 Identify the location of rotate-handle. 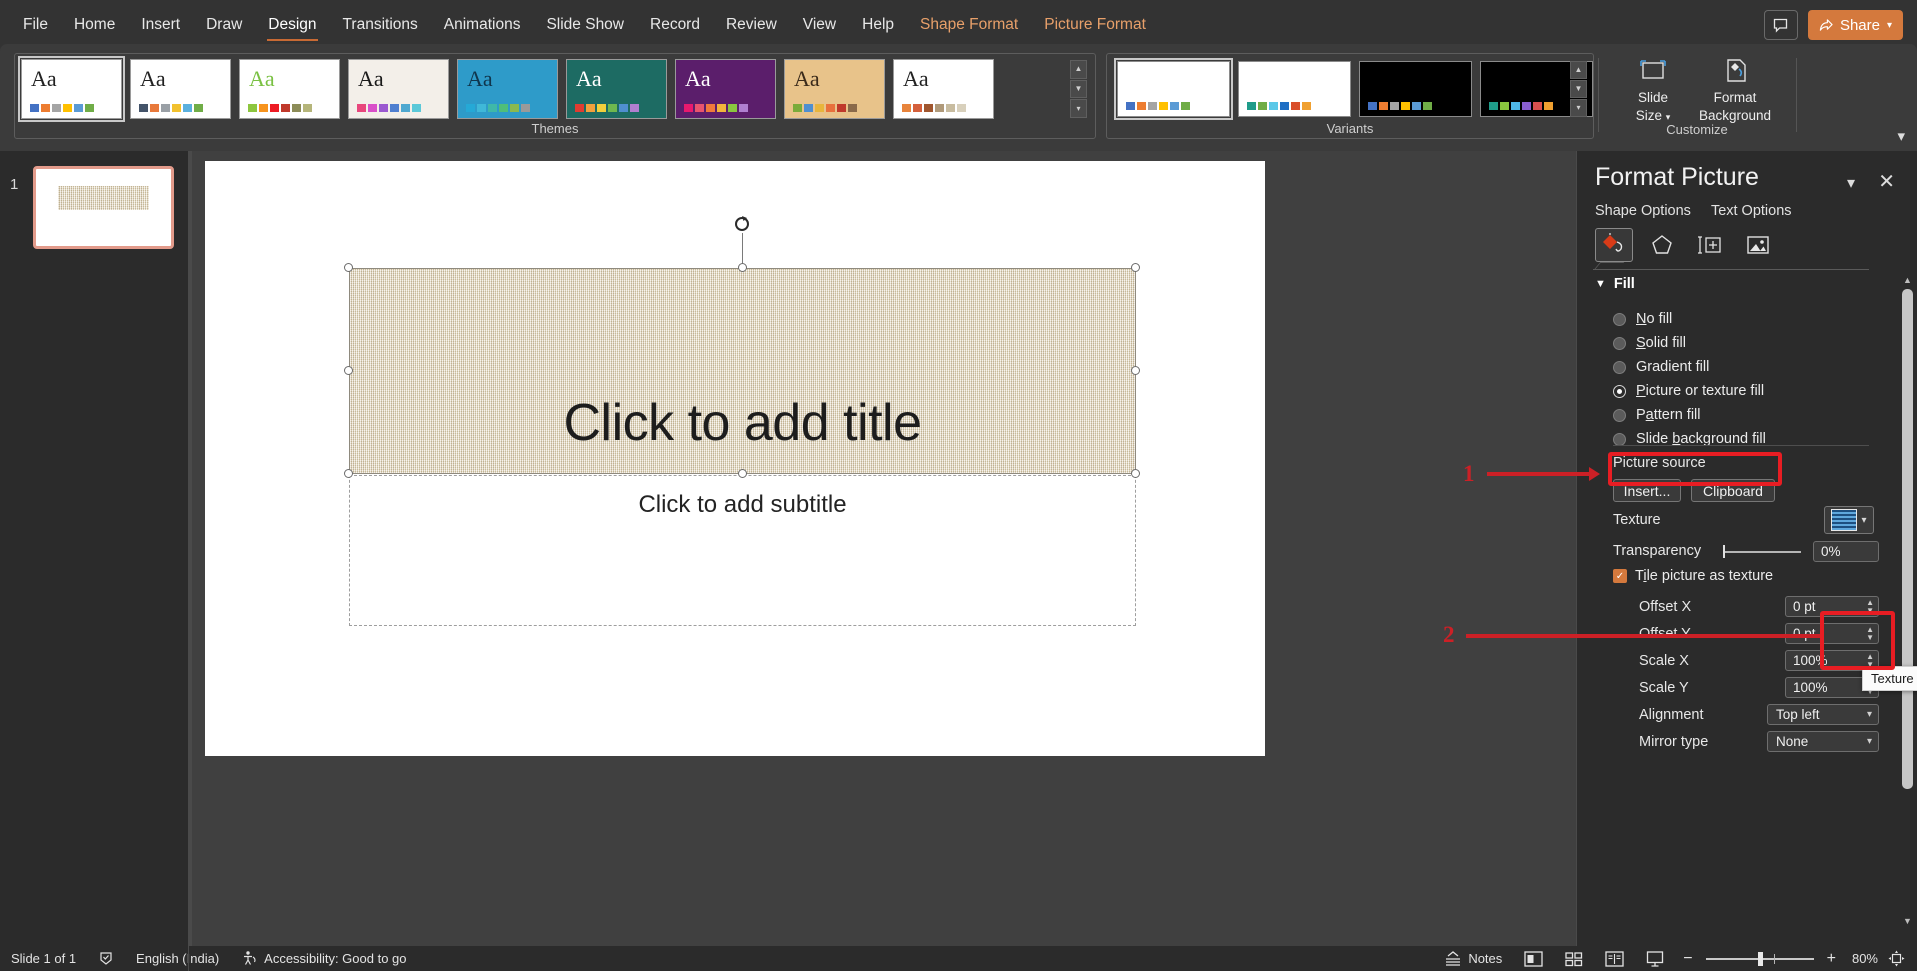
(742, 224).